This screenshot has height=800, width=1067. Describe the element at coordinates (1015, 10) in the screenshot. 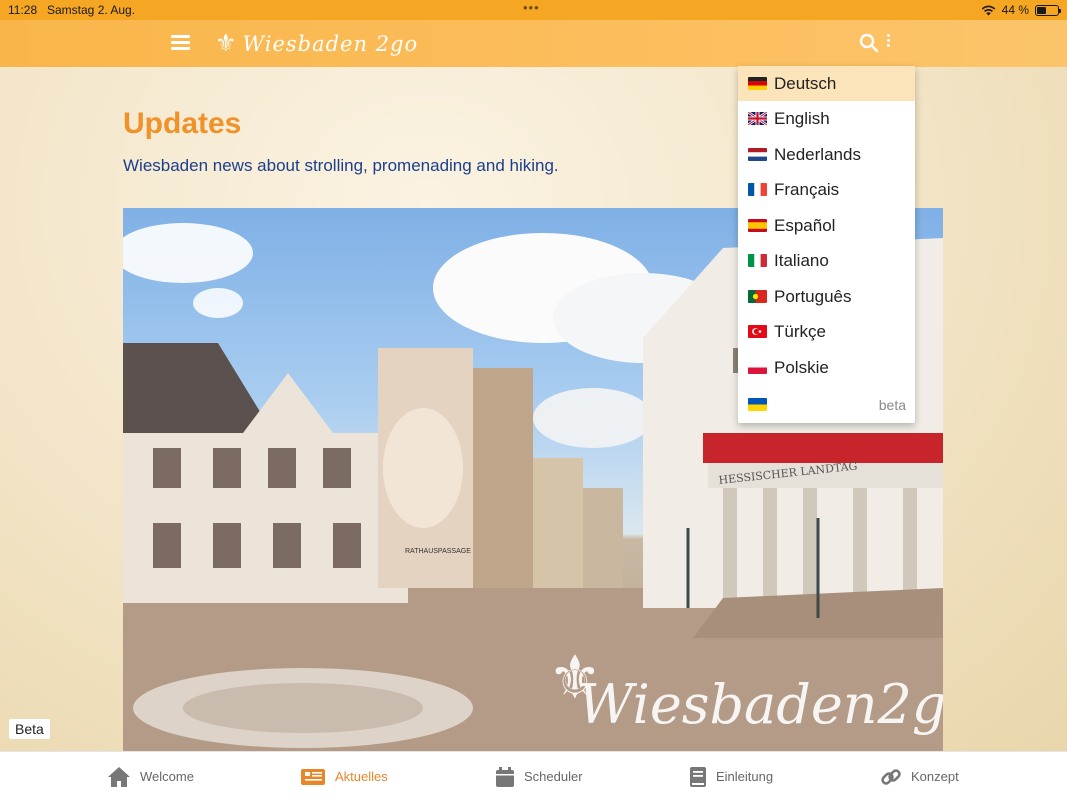

I see `battery-percent: 44 %` at that location.